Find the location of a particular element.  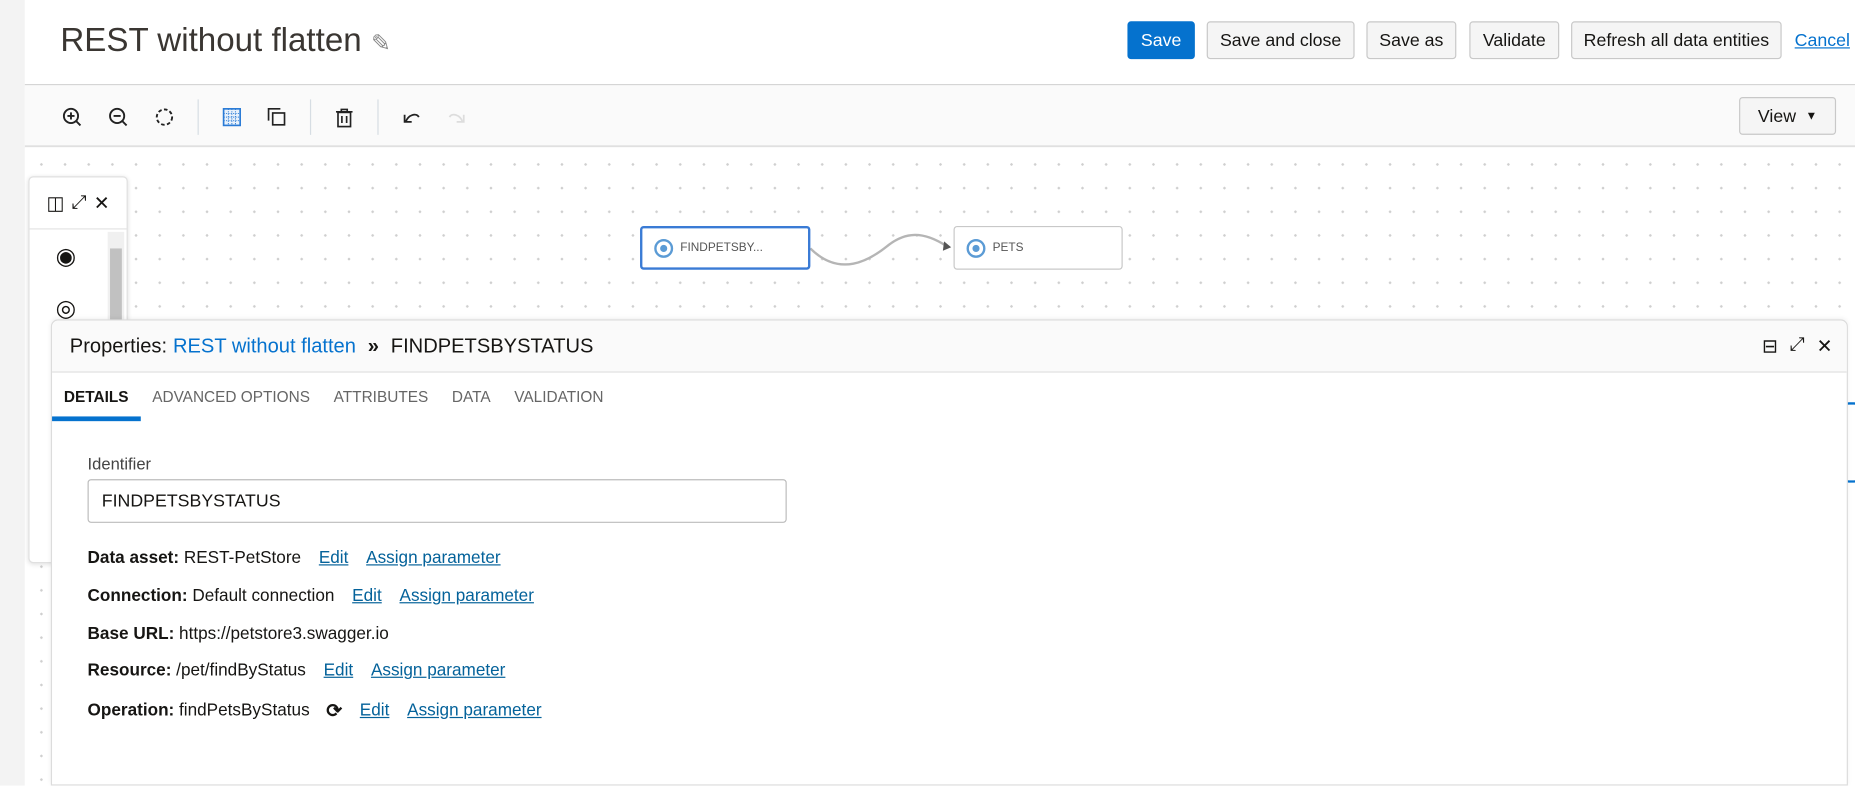

refresh-all-data-entities-button: Refresh all data entities is located at coordinates (1676, 40).